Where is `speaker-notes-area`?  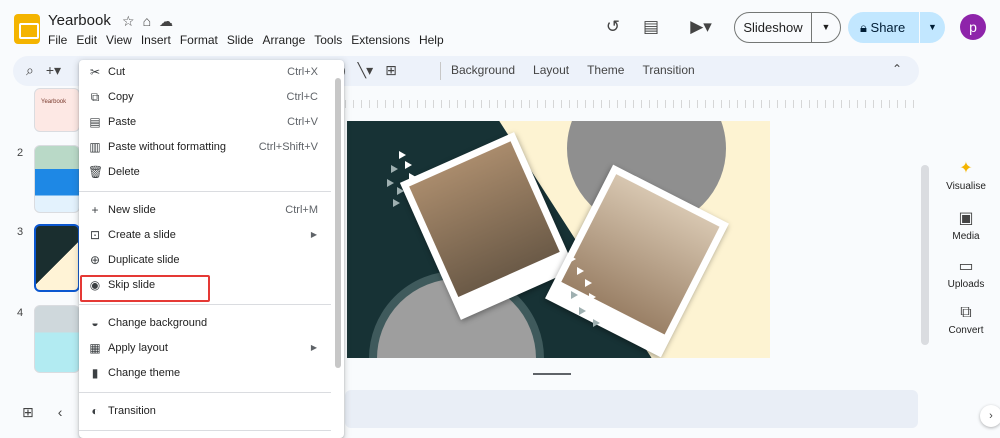 speaker-notes-area is located at coordinates (631, 409).